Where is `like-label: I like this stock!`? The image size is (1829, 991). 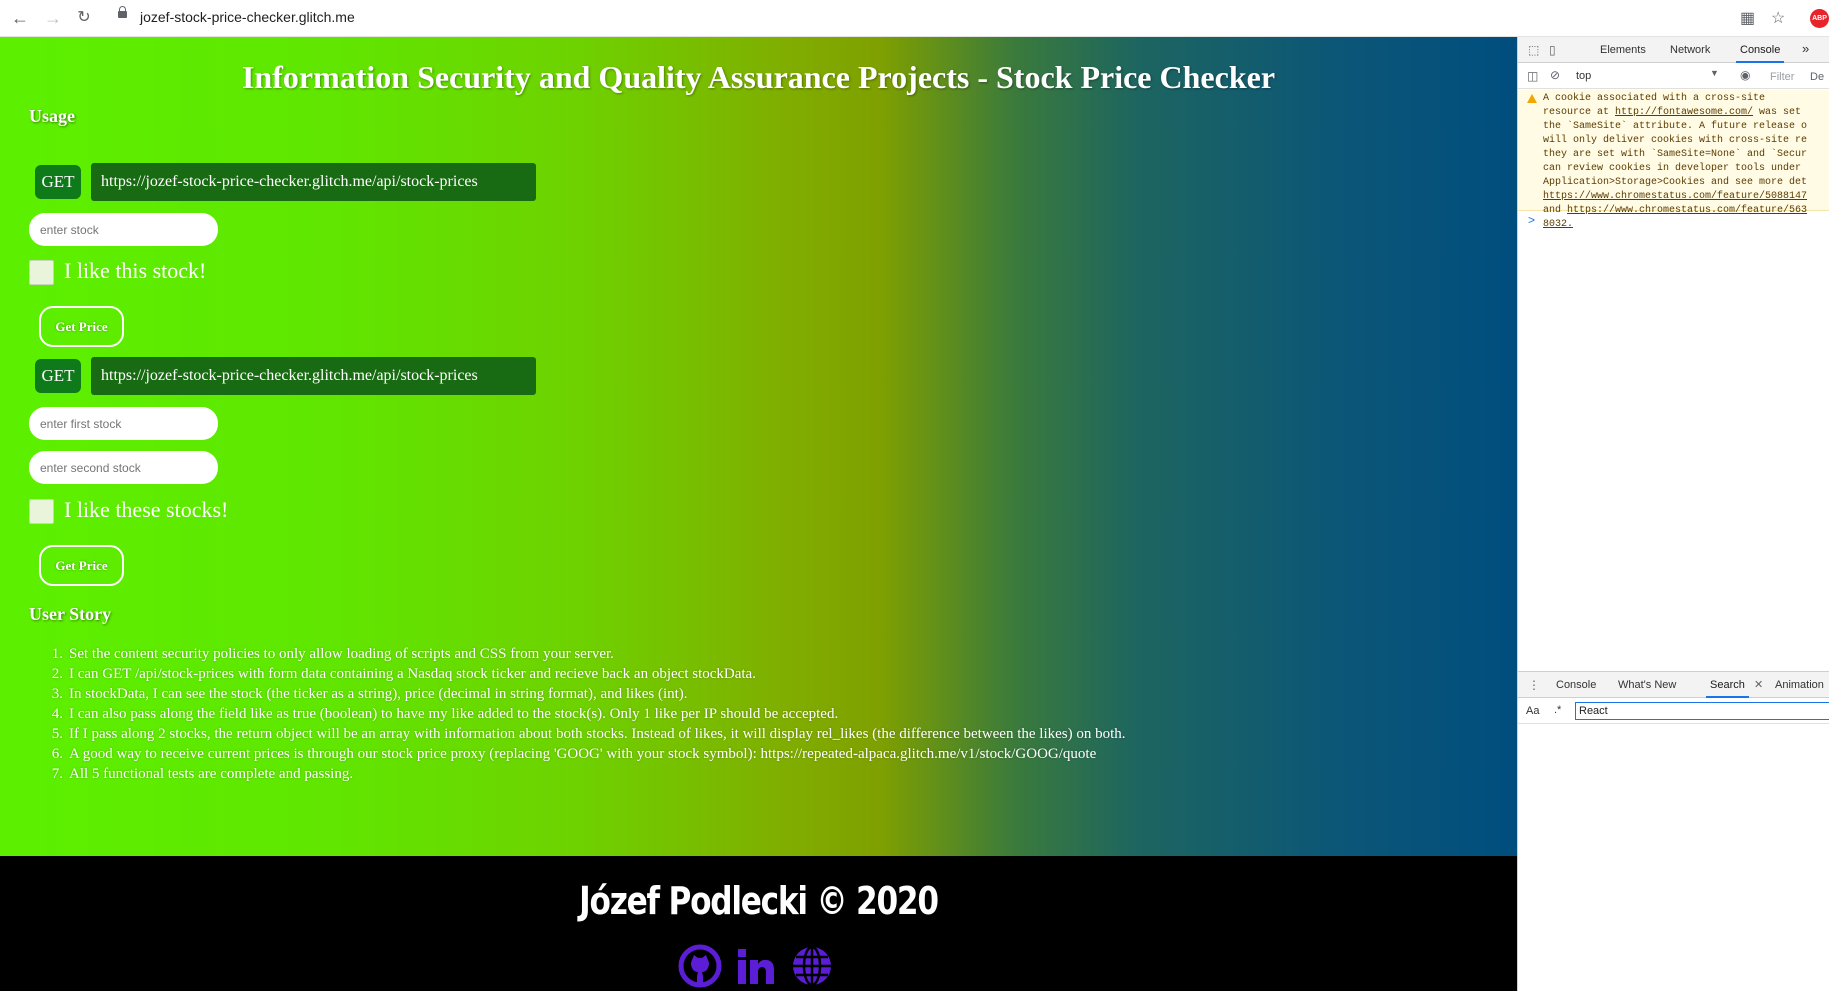
like-label: I like this stock! is located at coordinates (135, 270).